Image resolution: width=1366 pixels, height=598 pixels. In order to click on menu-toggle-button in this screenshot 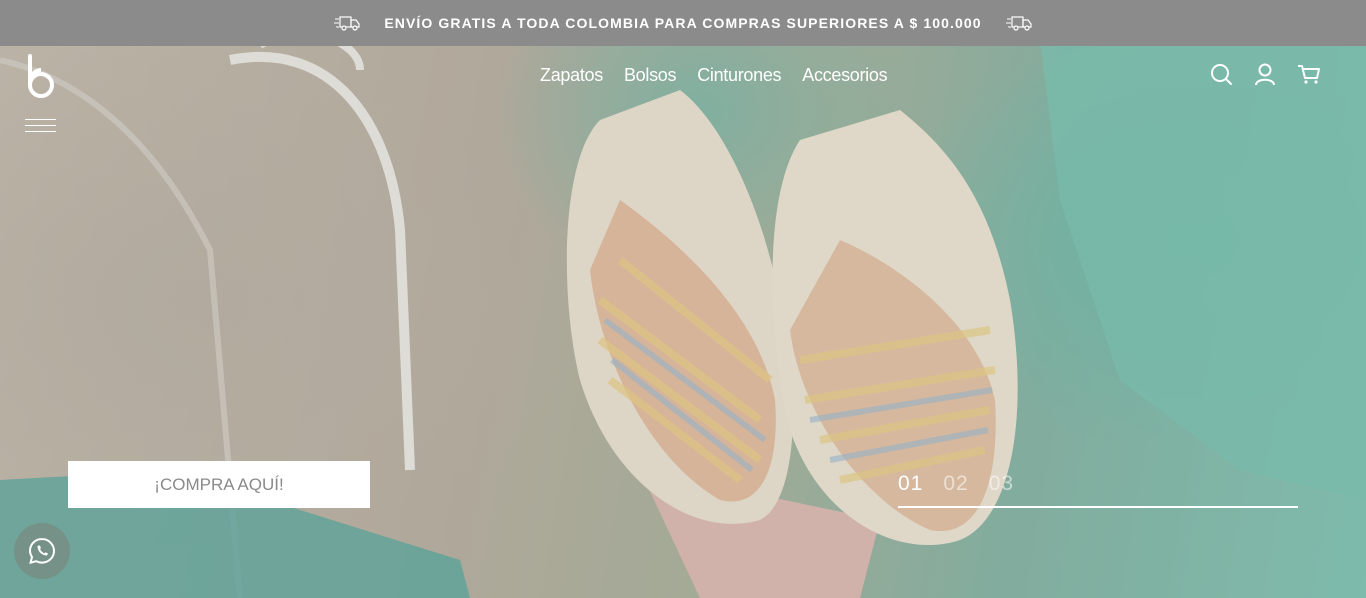, I will do `click(40, 125)`.